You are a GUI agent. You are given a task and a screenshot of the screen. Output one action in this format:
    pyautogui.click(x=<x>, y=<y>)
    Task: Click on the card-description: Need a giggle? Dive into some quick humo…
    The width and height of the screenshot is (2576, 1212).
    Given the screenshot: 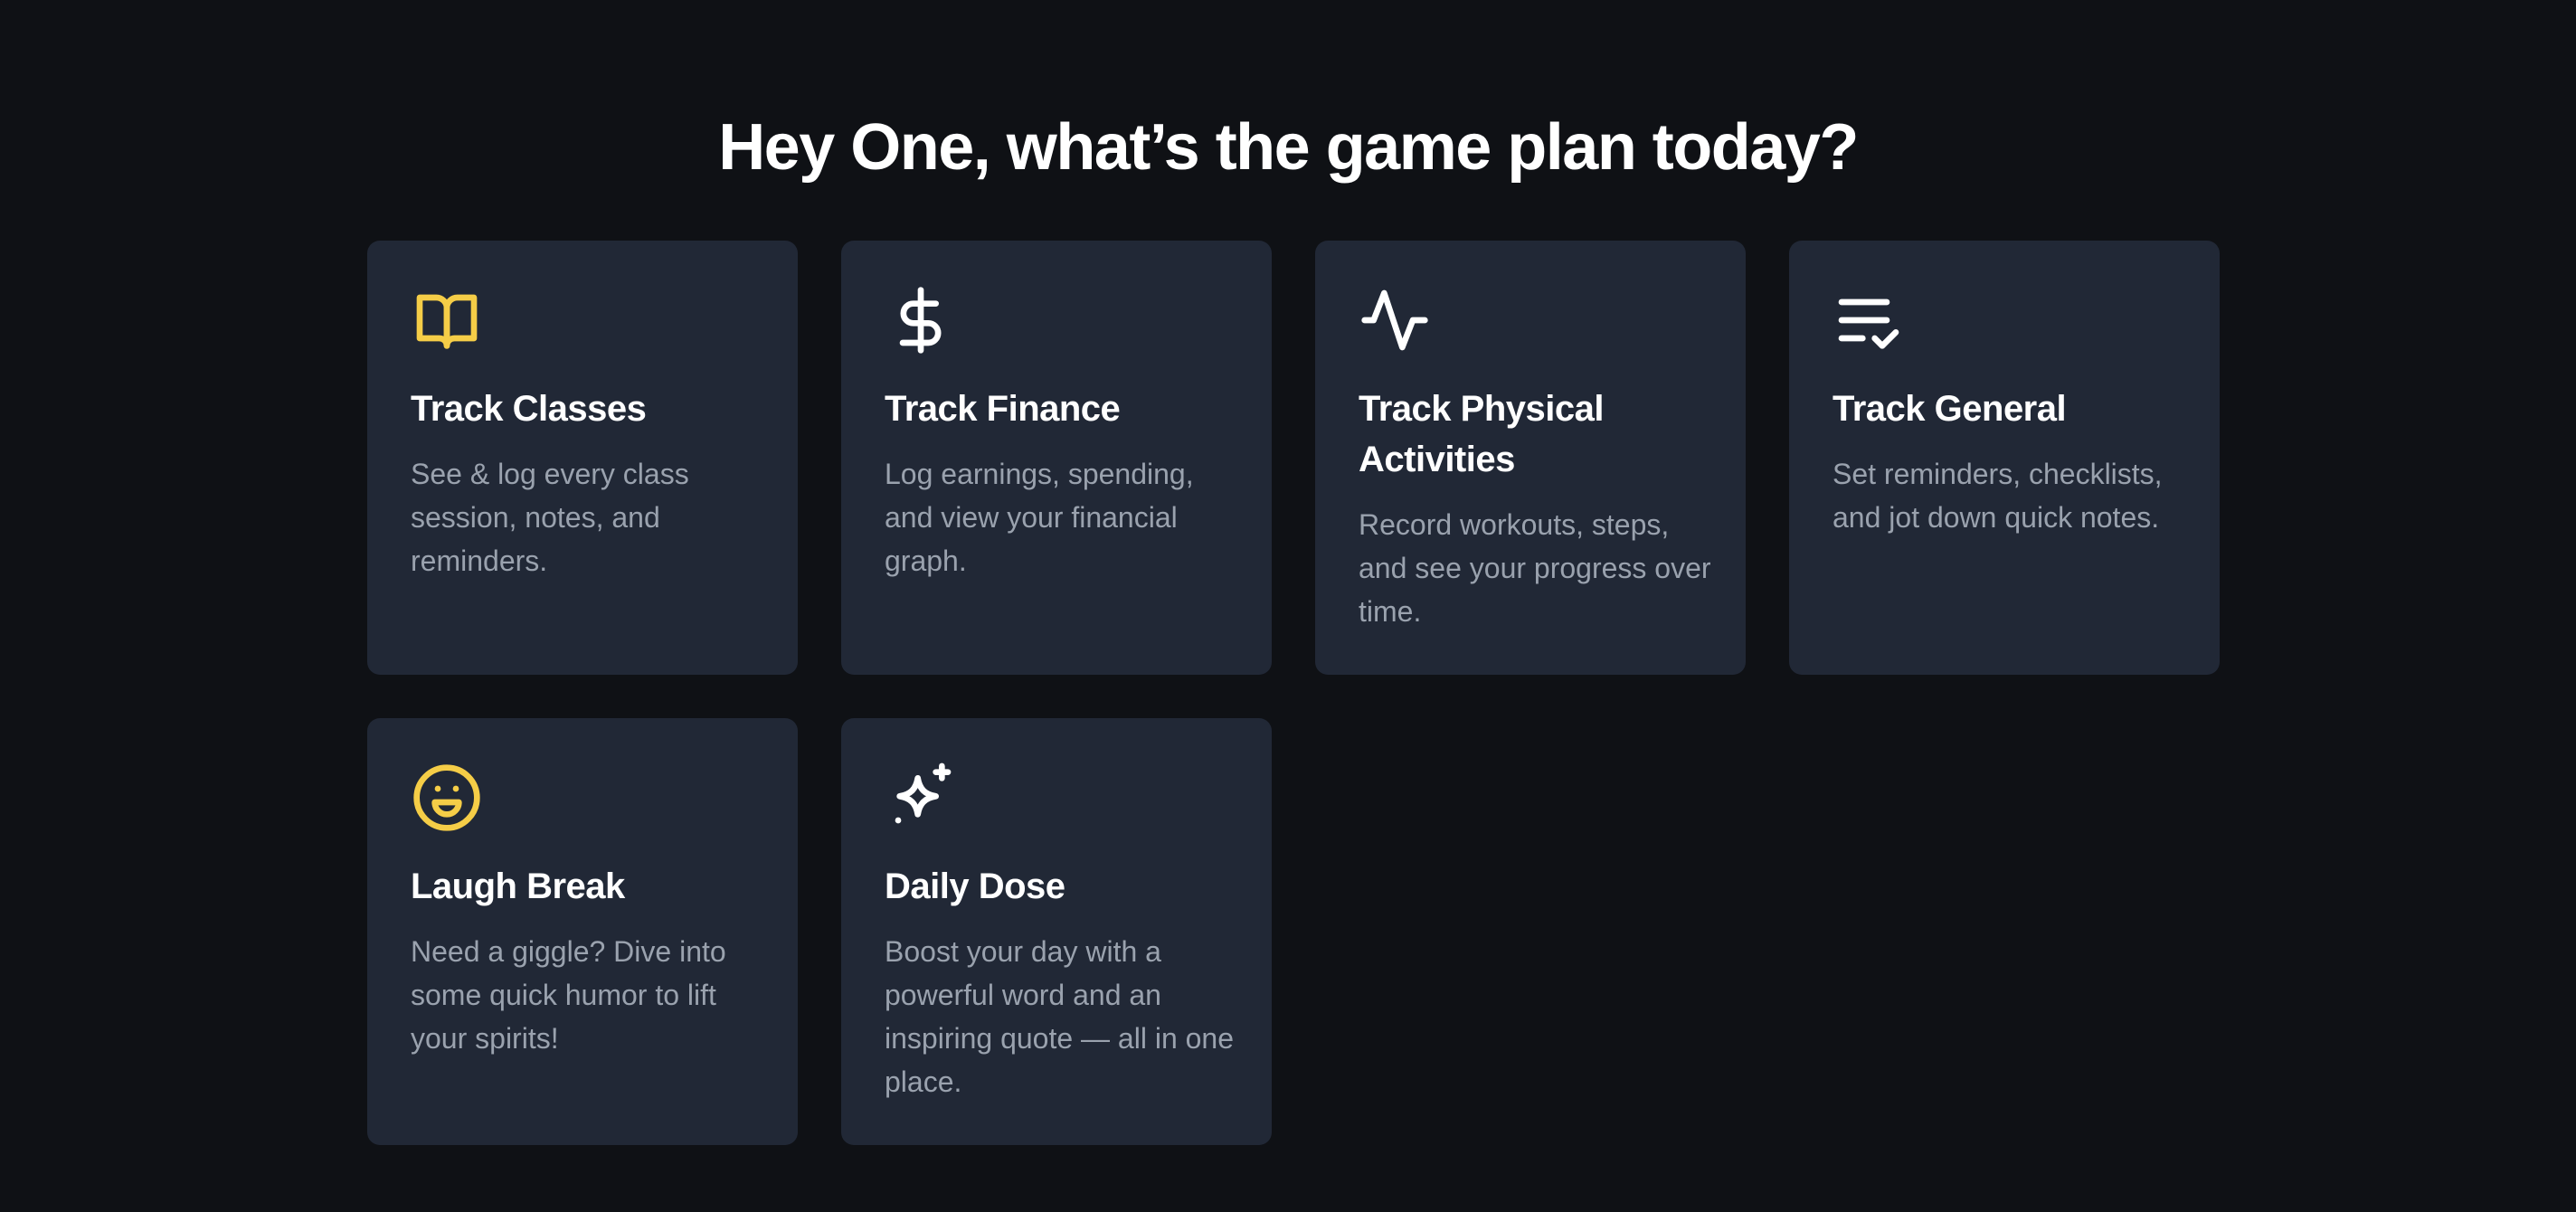 What is the action you would take?
    pyautogui.click(x=568, y=995)
    